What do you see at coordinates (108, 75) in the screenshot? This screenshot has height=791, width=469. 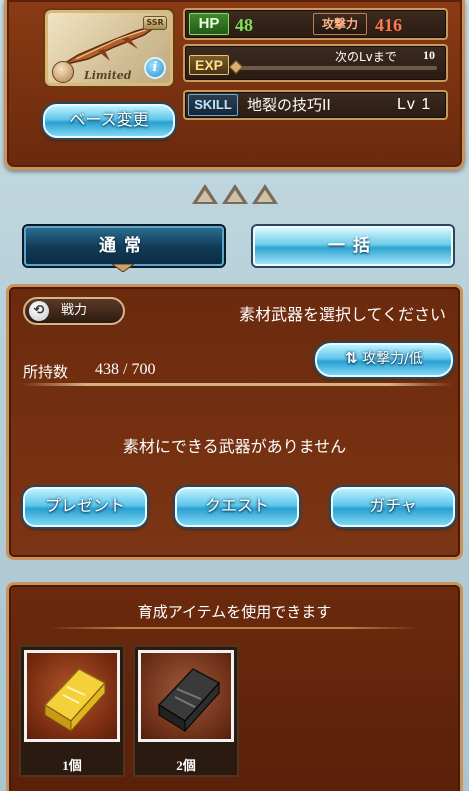 I see `limited-label: Limited` at bounding box center [108, 75].